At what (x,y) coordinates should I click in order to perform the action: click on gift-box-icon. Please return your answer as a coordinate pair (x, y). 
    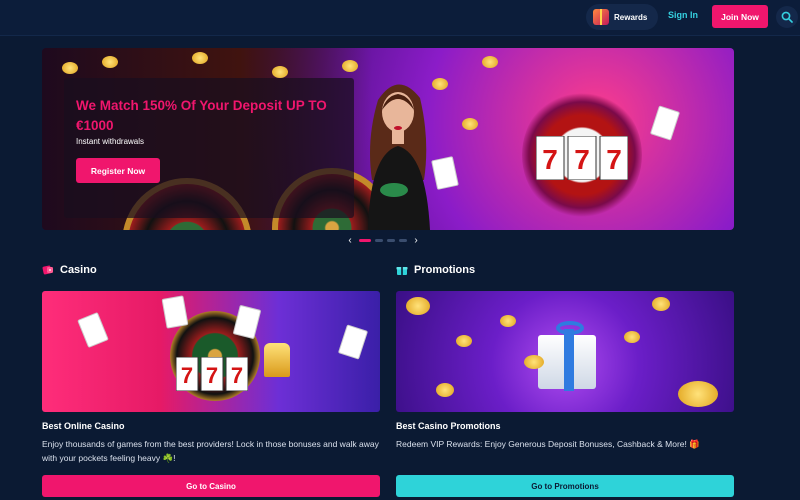
    Looking at the image, I should click on (402, 271).